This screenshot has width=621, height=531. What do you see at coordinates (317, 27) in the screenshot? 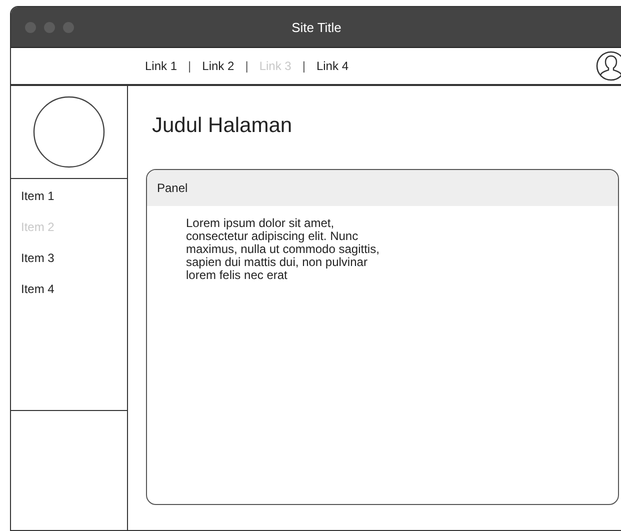
I see `window-title: Site Title` at bounding box center [317, 27].